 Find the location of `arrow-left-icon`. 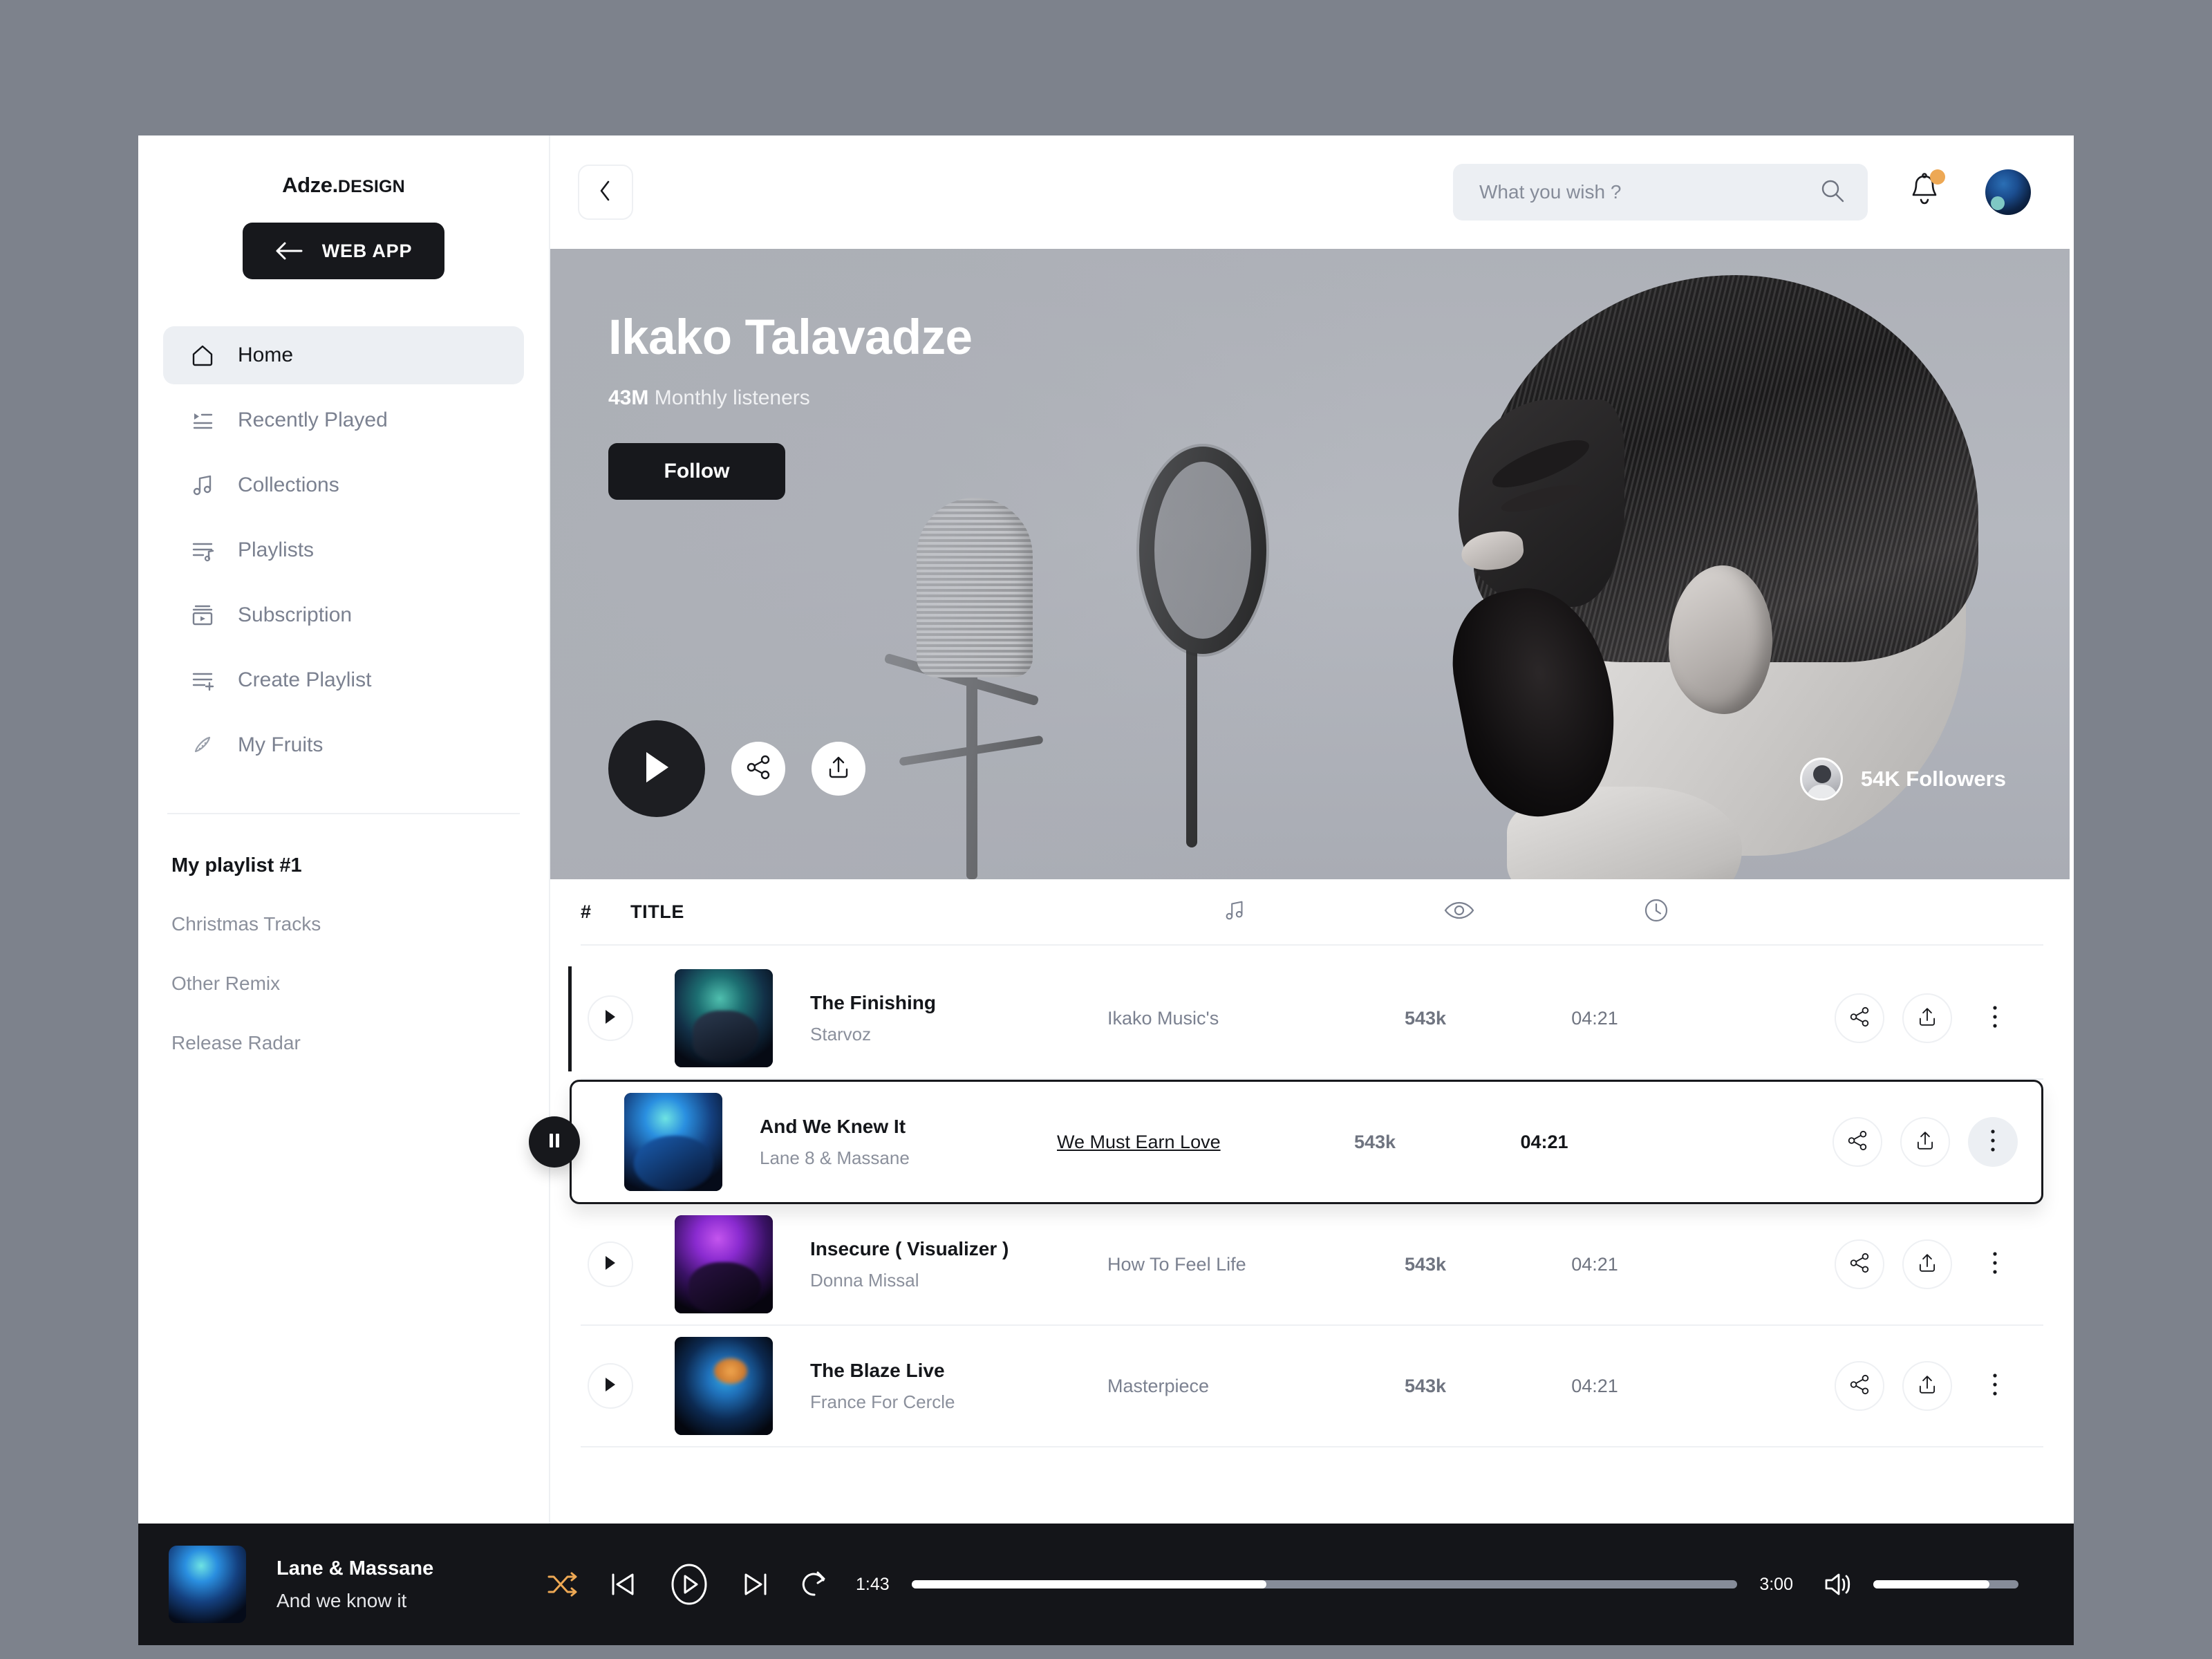

arrow-left-icon is located at coordinates (289, 251).